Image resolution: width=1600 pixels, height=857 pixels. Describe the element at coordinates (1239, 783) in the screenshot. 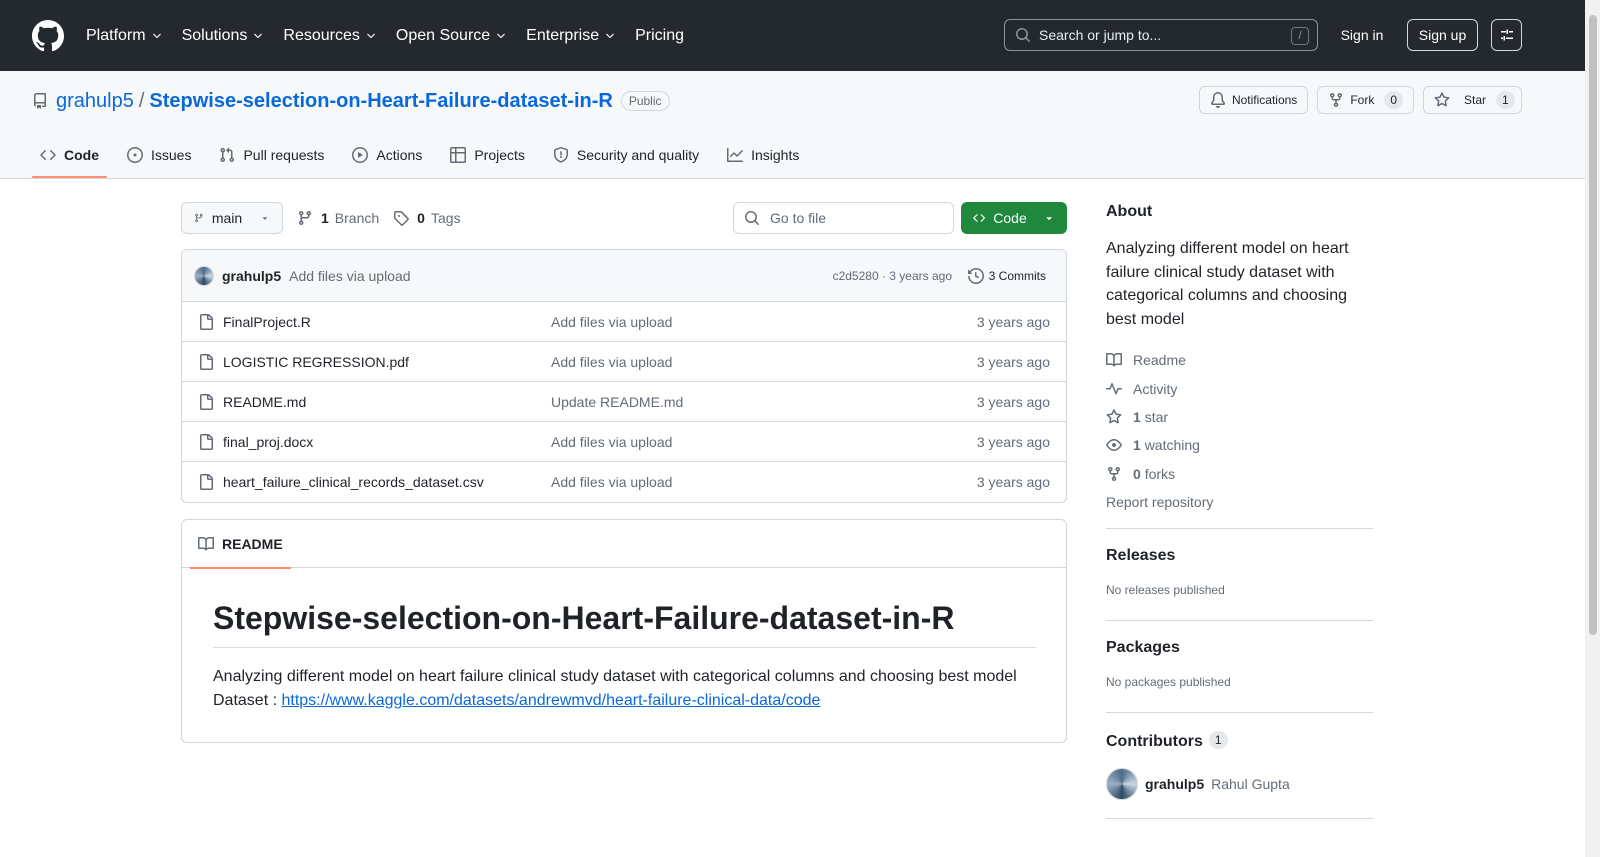

I see `contributor-item: grahulp5 Rahul Gupta` at that location.